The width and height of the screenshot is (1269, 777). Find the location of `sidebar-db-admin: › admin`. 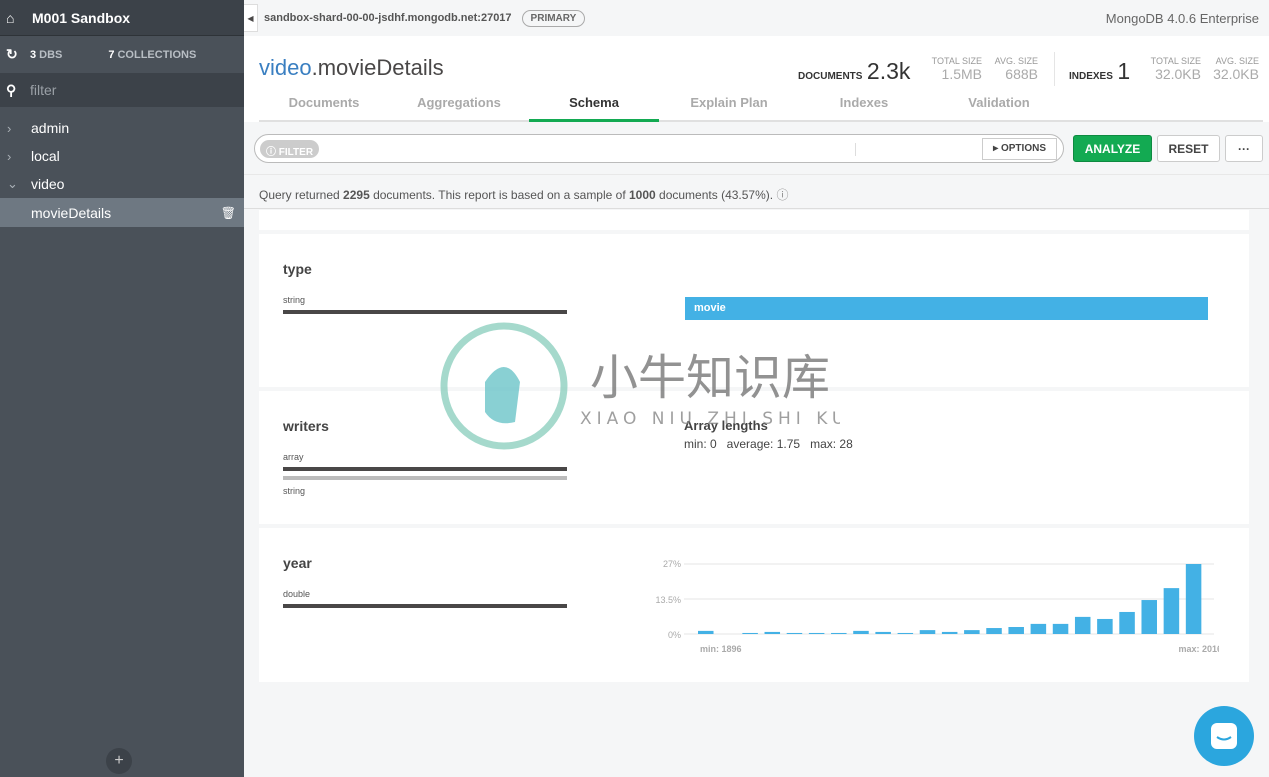

sidebar-db-admin: › admin is located at coordinates (122, 128).